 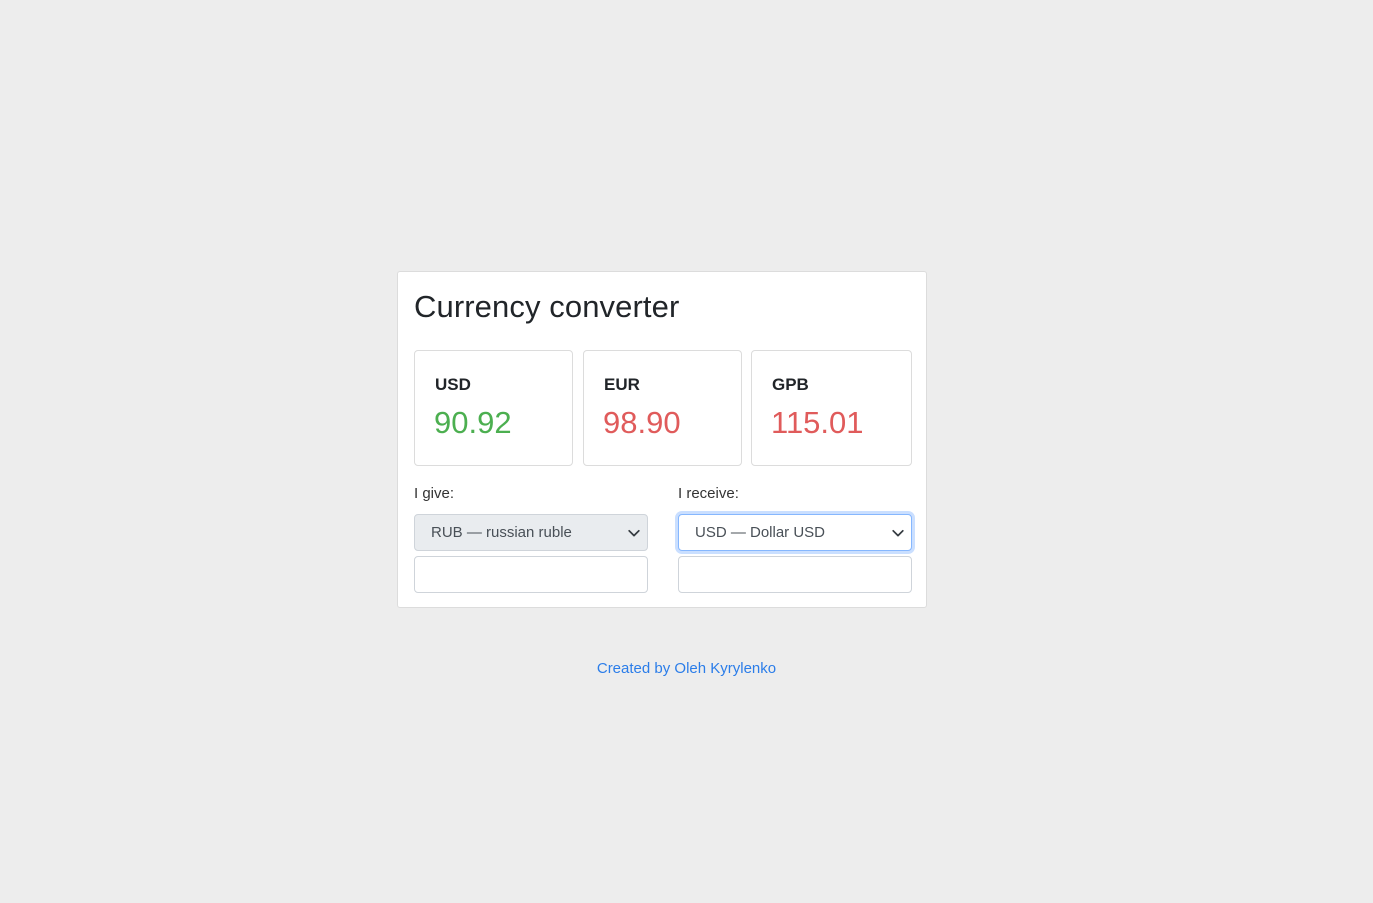 I want to click on author-credit-link: Created by Oleh Kyrylenko, so click(x=686, y=668).